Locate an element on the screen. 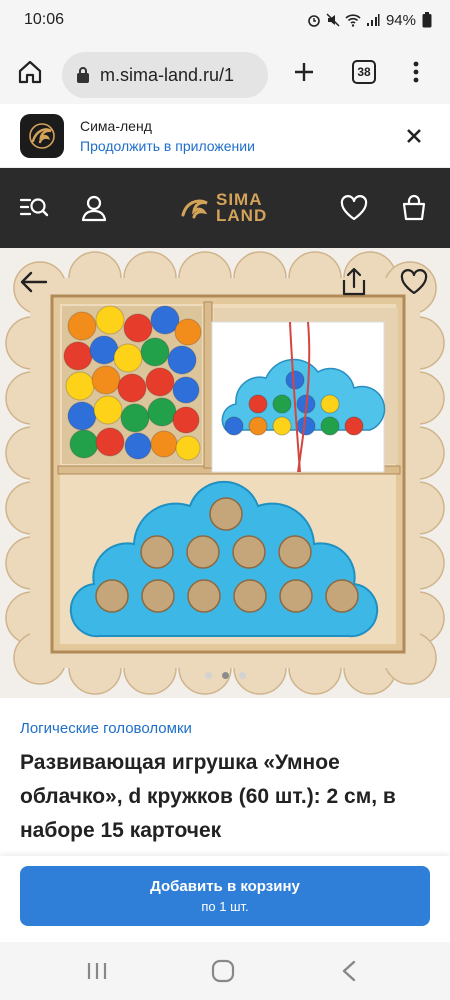 The width and height of the screenshot is (450, 1000). signal-icon is located at coordinates (373, 20).